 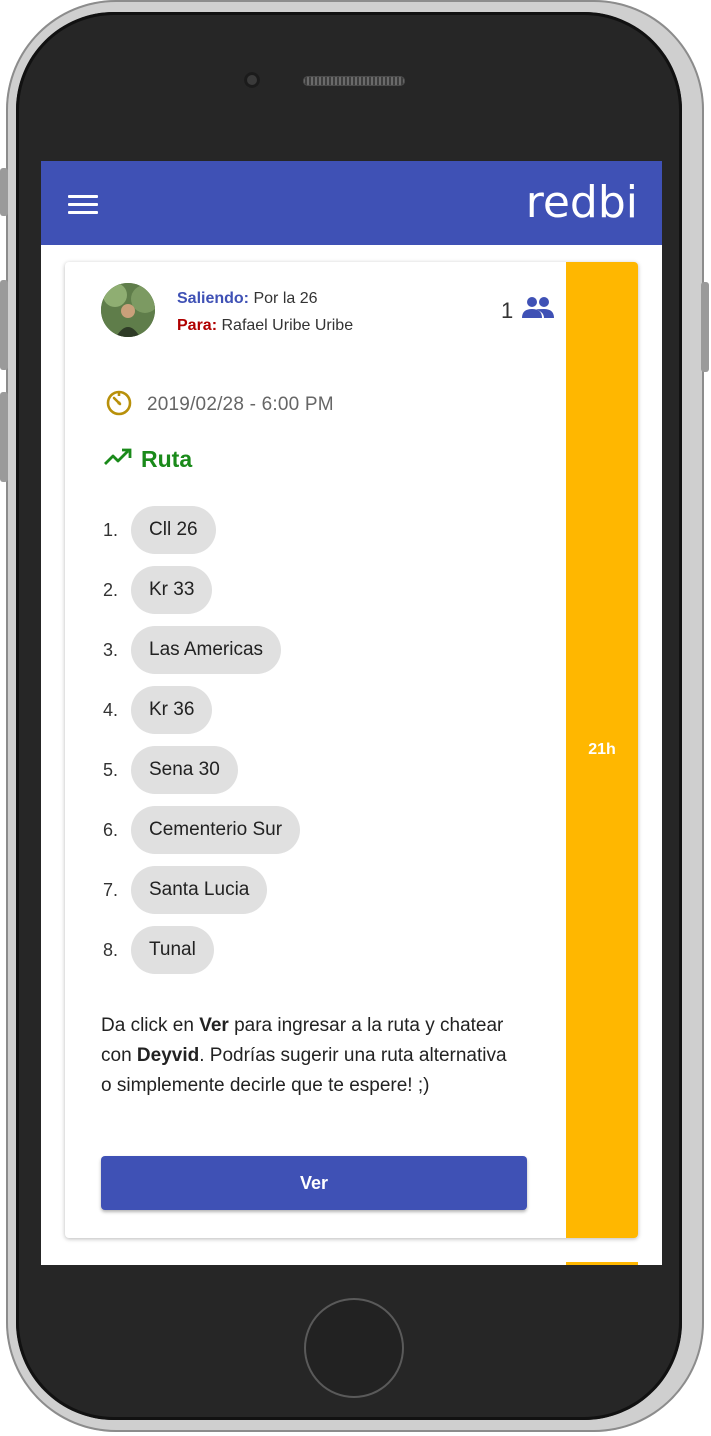 I want to click on stop-chip: Las Americas, so click(x=206, y=650).